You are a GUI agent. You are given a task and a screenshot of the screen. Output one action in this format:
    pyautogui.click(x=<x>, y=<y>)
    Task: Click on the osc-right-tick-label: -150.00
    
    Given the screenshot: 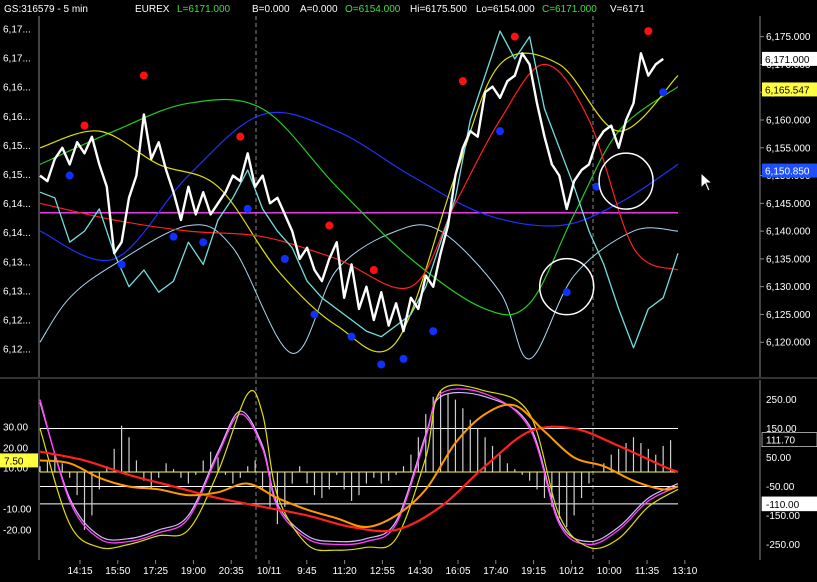 What is the action you would take?
    pyautogui.click(x=783, y=516)
    